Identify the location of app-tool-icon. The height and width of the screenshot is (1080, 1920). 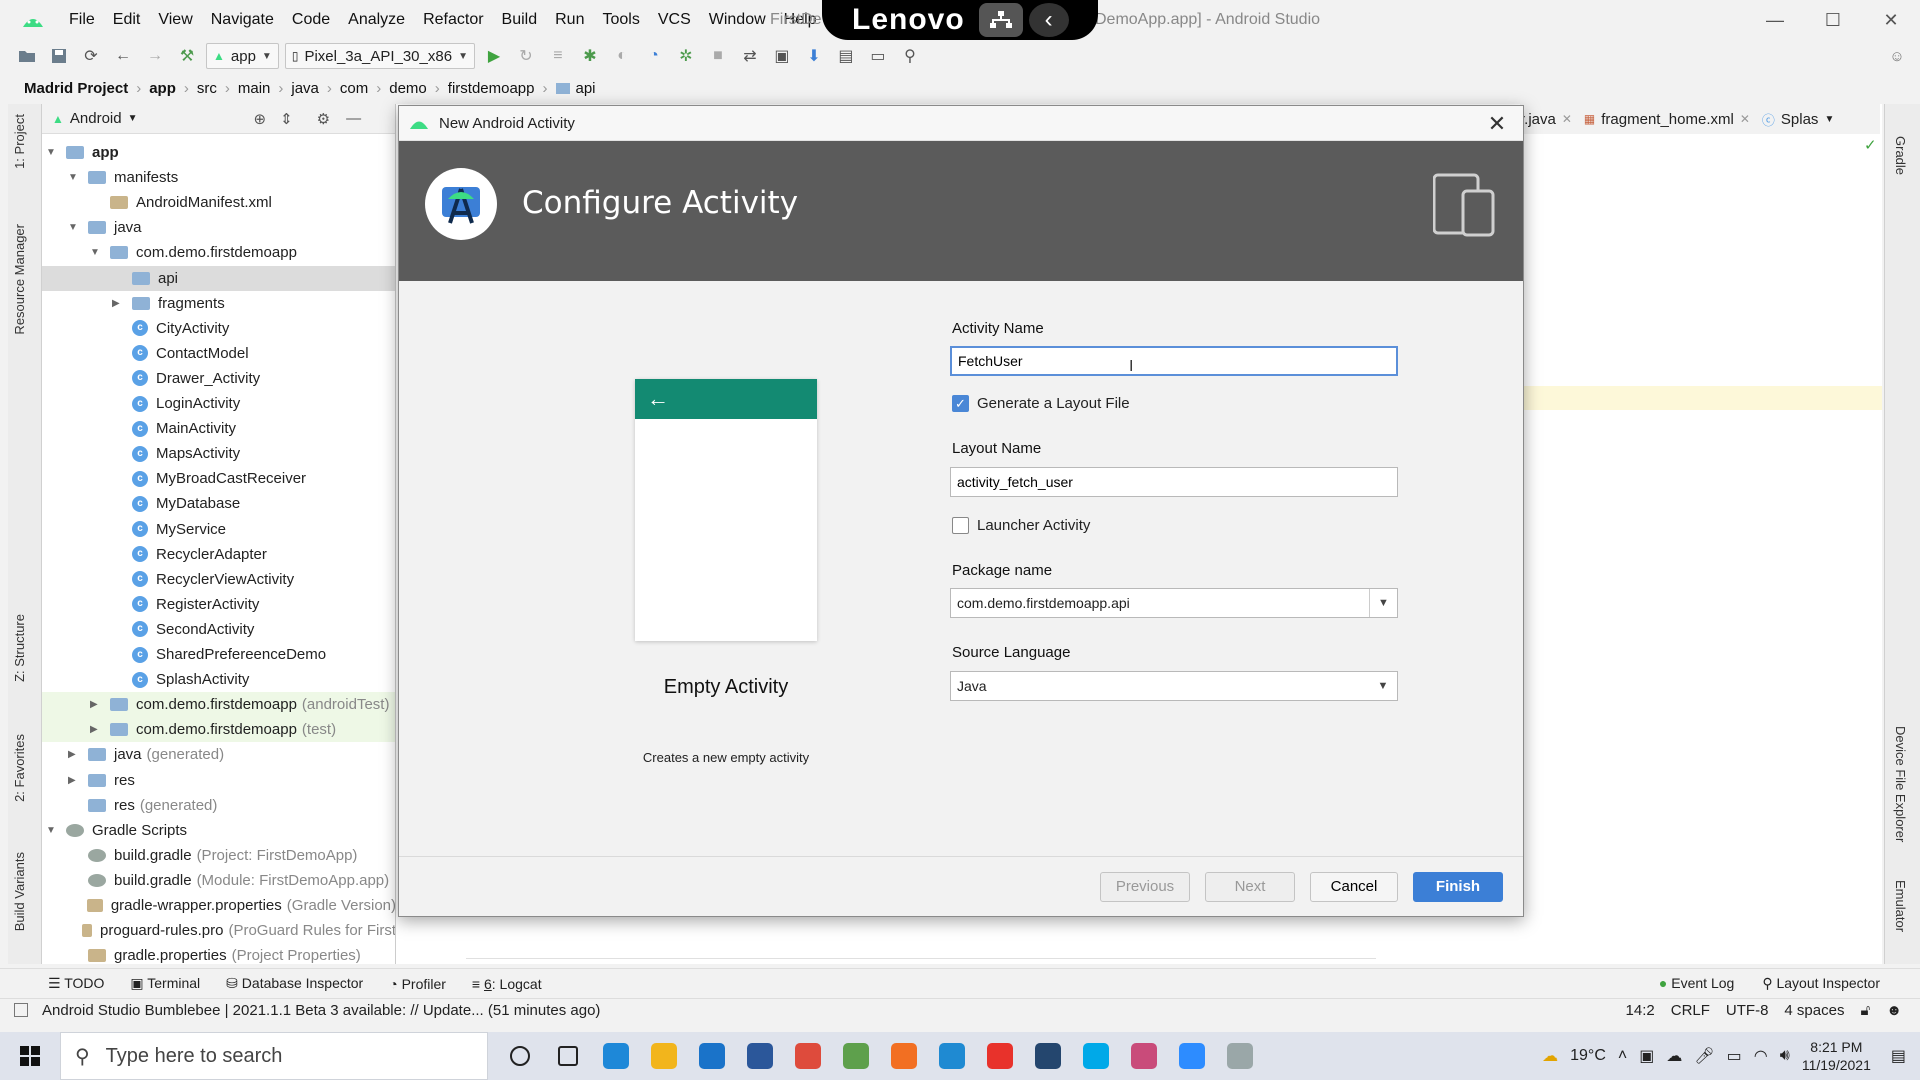
(1240, 1056).